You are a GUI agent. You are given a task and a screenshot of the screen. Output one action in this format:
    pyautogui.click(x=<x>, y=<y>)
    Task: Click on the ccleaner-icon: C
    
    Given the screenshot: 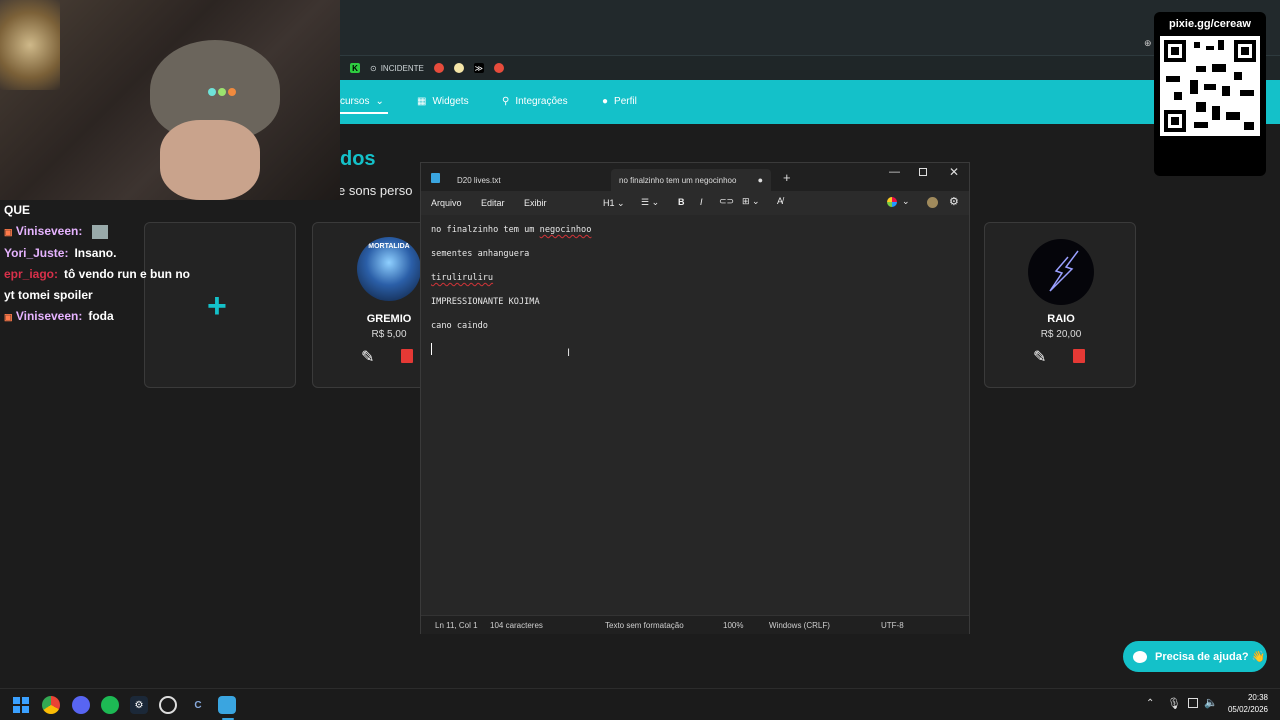 What is the action you would take?
    pyautogui.click(x=198, y=705)
    